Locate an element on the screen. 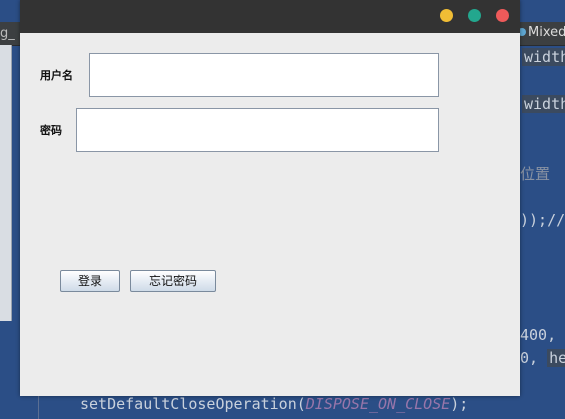  minimize-button is located at coordinates (446, 15).